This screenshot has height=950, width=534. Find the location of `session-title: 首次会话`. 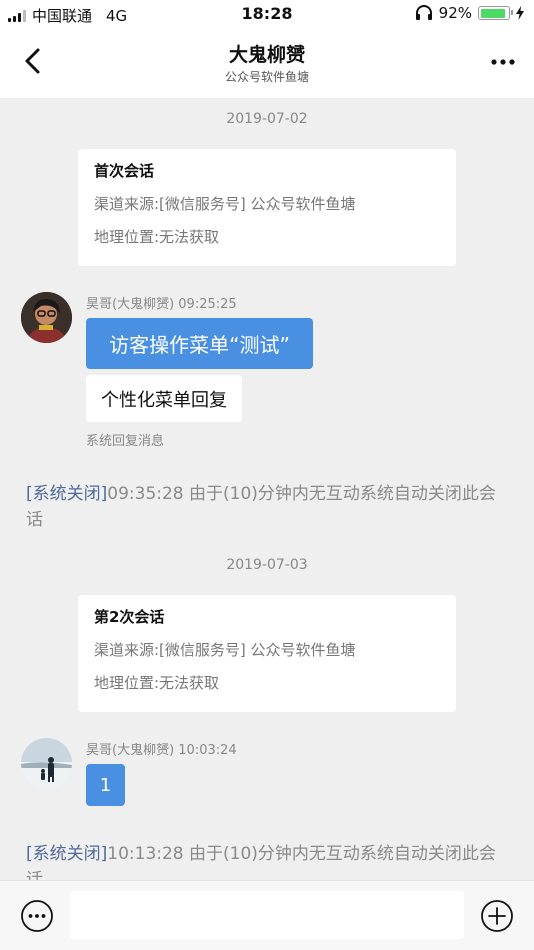

session-title: 首次会话 is located at coordinates (124, 171).